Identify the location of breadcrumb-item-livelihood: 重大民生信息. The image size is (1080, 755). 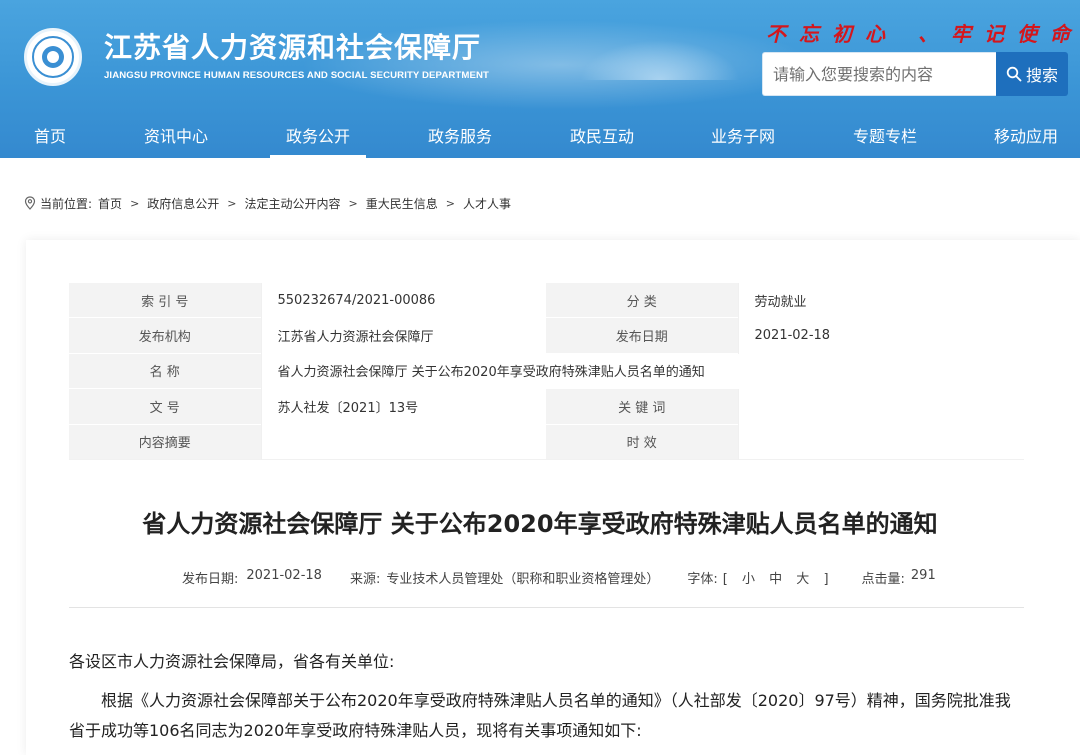
(402, 203).